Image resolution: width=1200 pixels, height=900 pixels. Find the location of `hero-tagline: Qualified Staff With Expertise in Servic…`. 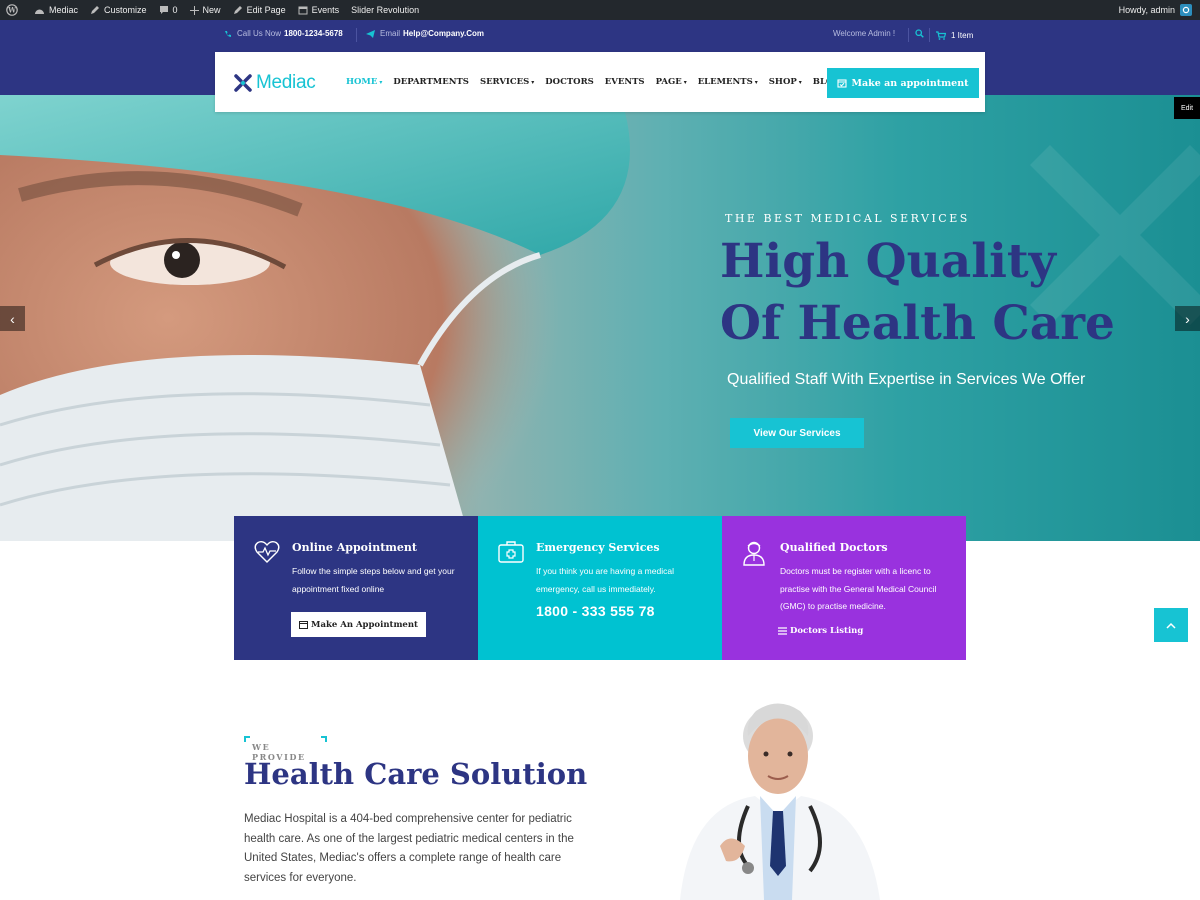

hero-tagline: Qualified Staff With Expertise in Servic… is located at coordinates (906, 379).